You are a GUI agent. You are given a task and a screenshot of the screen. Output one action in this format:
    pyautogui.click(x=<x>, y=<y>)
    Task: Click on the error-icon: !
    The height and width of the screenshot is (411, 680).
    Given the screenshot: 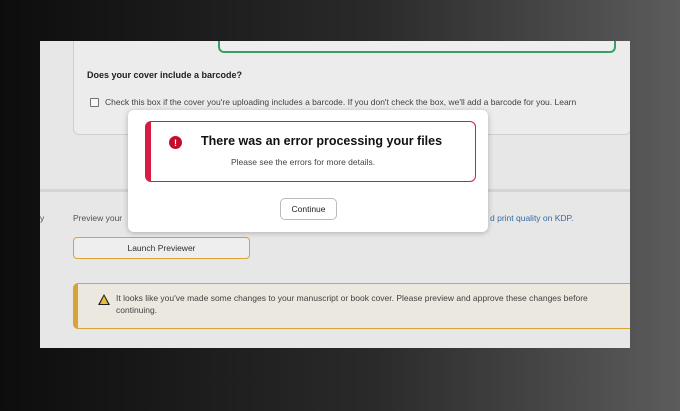 What is the action you would take?
    pyautogui.click(x=175, y=142)
    